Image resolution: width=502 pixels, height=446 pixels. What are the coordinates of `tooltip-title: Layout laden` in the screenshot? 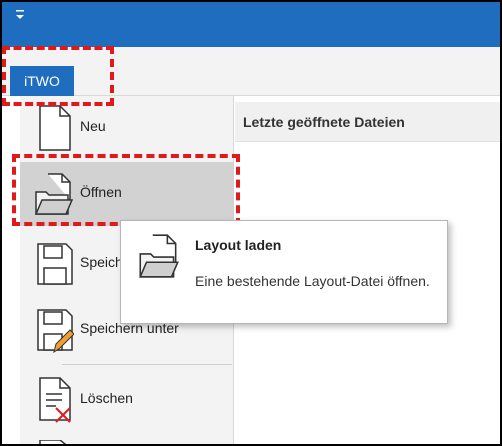 It's located at (238, 245).